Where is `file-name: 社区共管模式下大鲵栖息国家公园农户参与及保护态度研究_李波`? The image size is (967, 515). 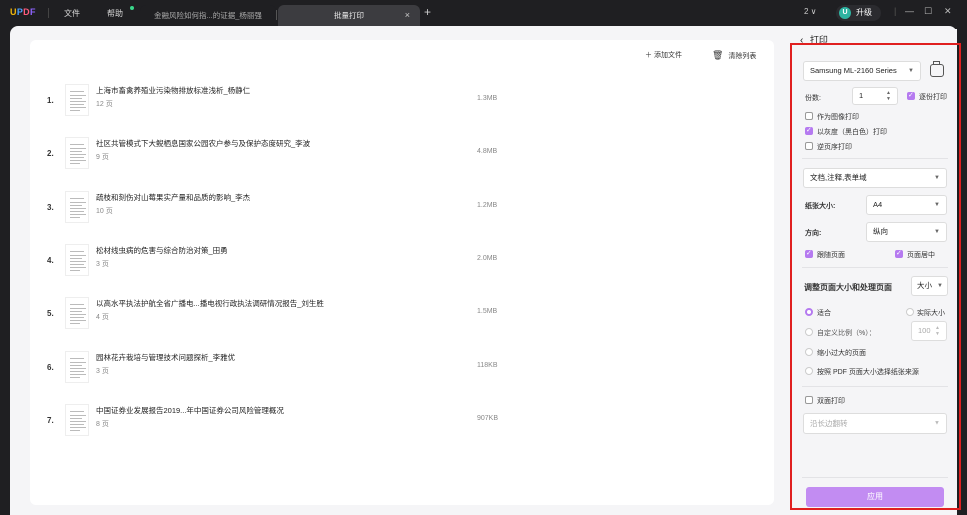 file-name: 社区共管模式下大鲵栖息国家公园农户参与及保护态度研究_李波 is located at coordinates (203, 144).